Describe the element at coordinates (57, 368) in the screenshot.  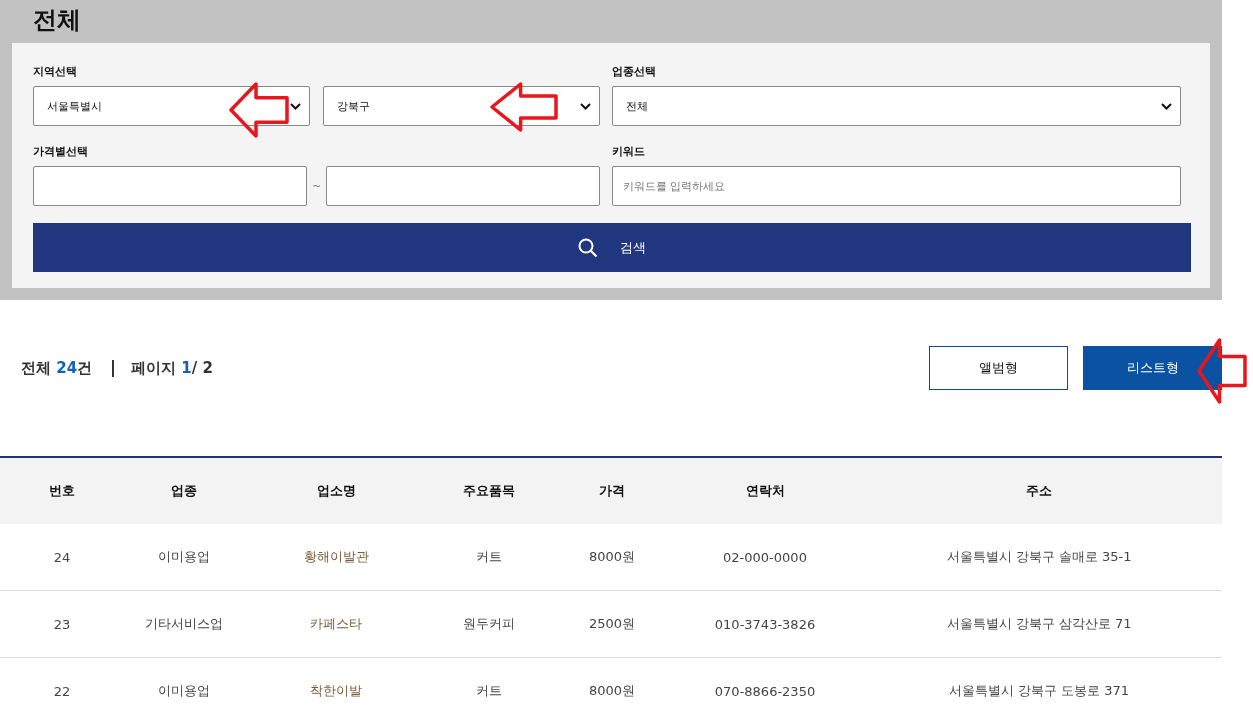
I see `total-count-text: 전체 24건` at that location.